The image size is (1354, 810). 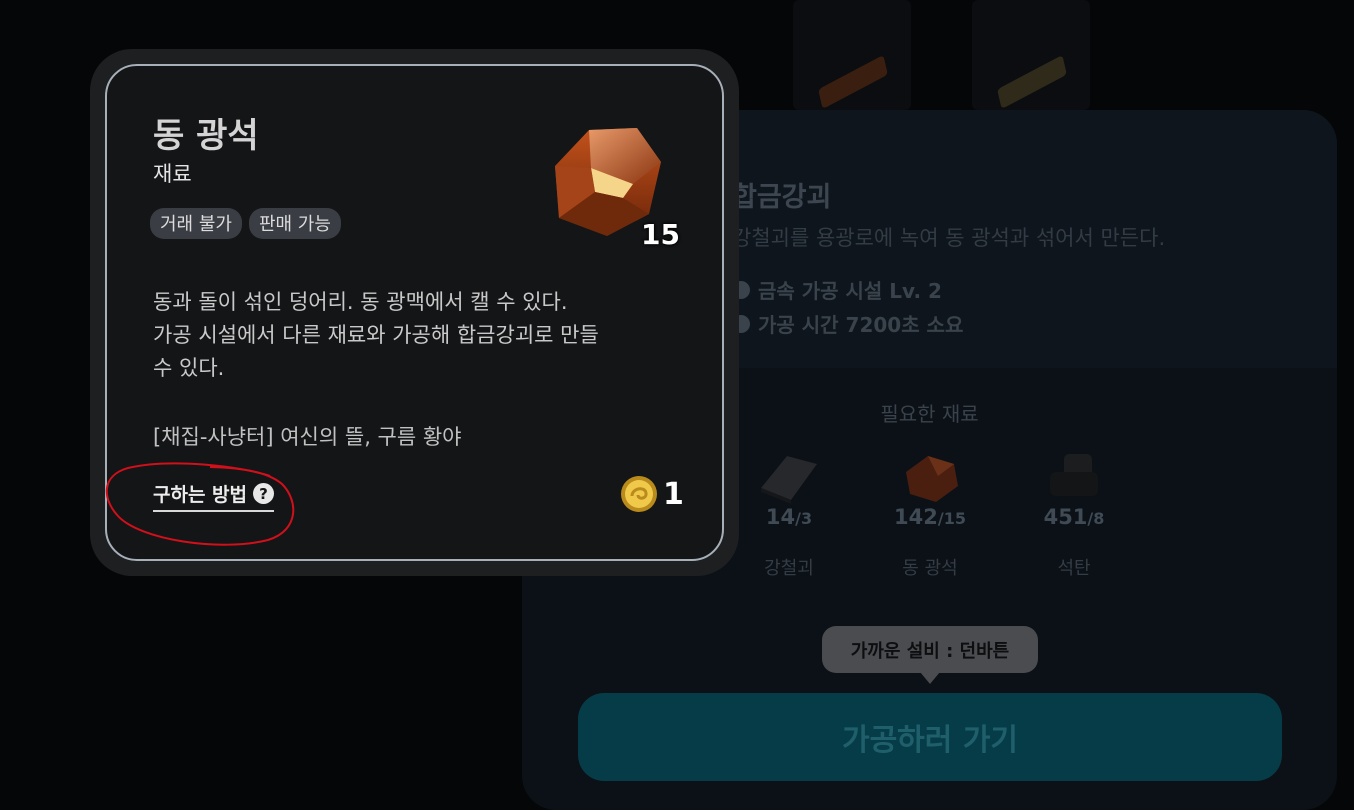 What do you see at coordinates (360, 302) in the screenshot?
I see `description-line: 동과 돌이 섞인 덩어리. 동 광맥에서 캘 수 있다.` at bounding box center [360, 302].